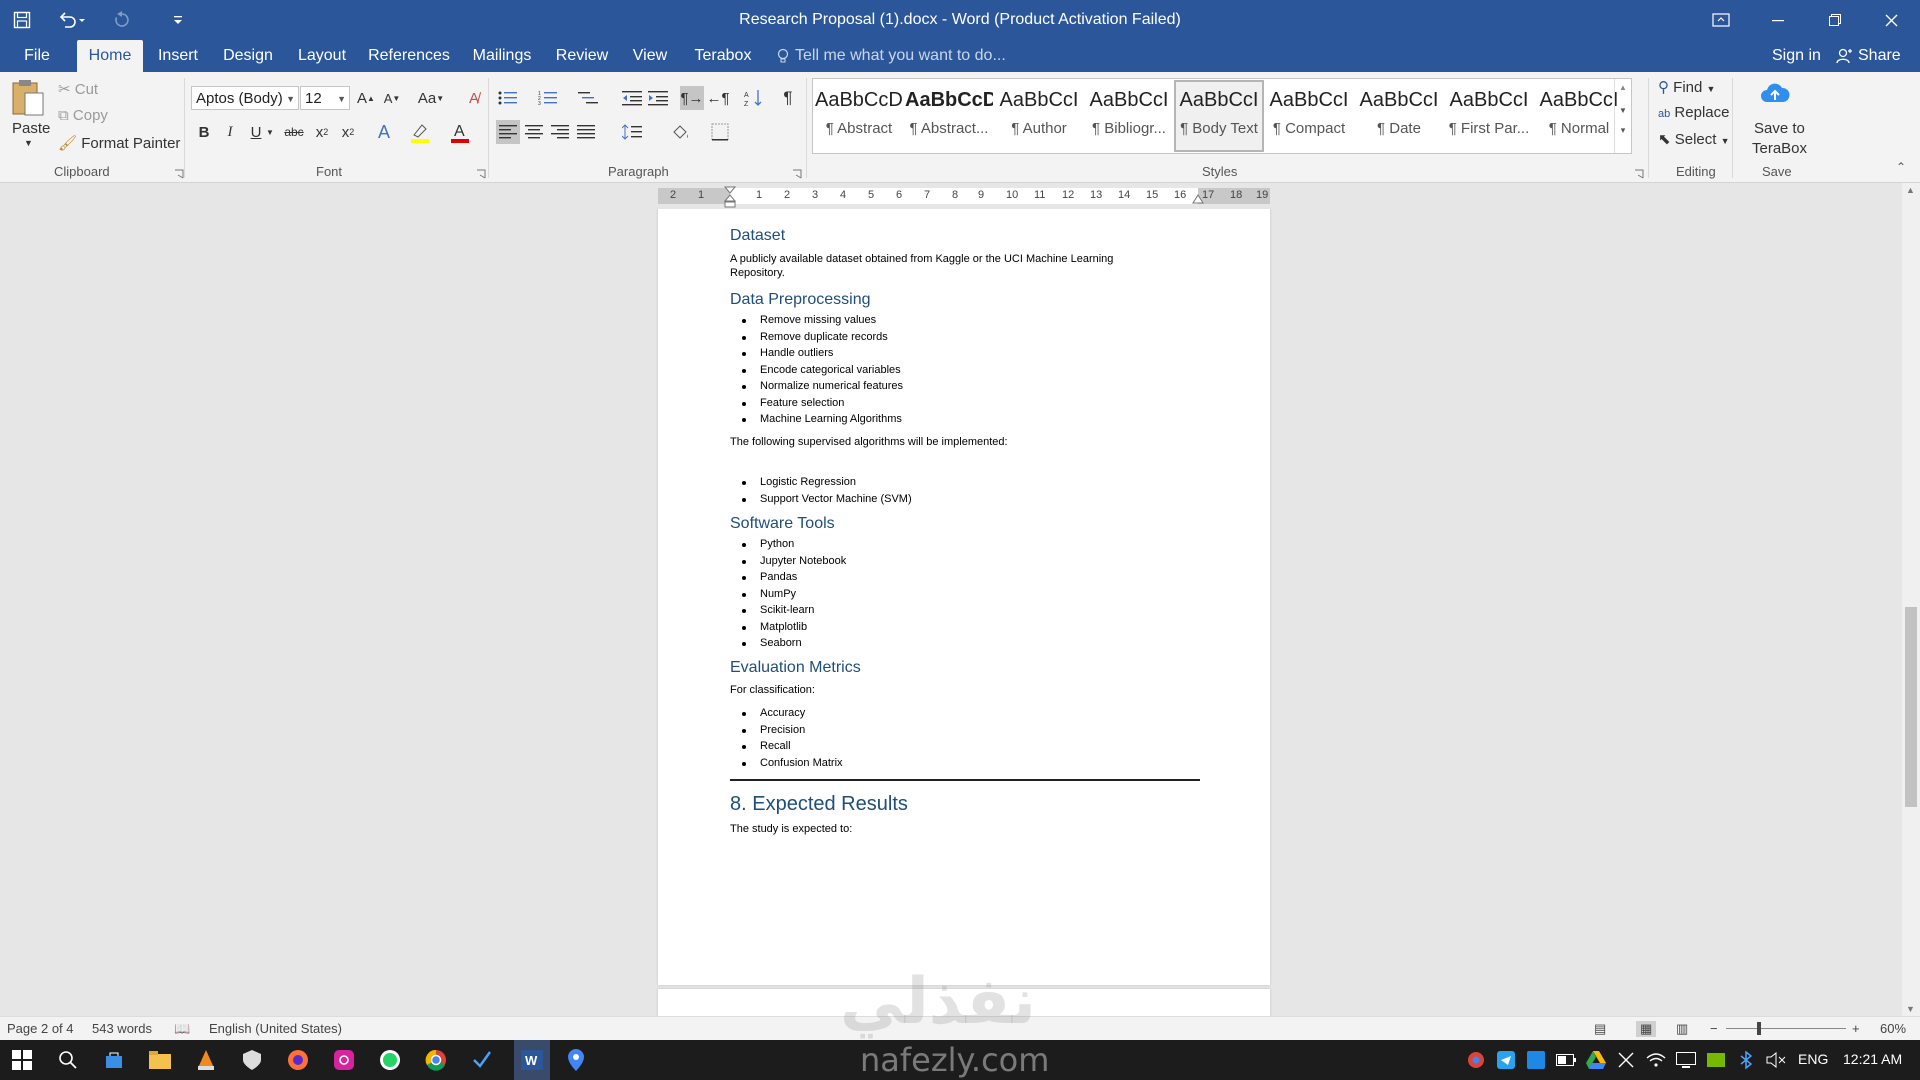 The height and width of the screenshot is (1080, 1920). What do you see at coordinates (723, 56) in the screenshot?
I see `tab-terabox: Terabox` at bounding box center [723, 56].